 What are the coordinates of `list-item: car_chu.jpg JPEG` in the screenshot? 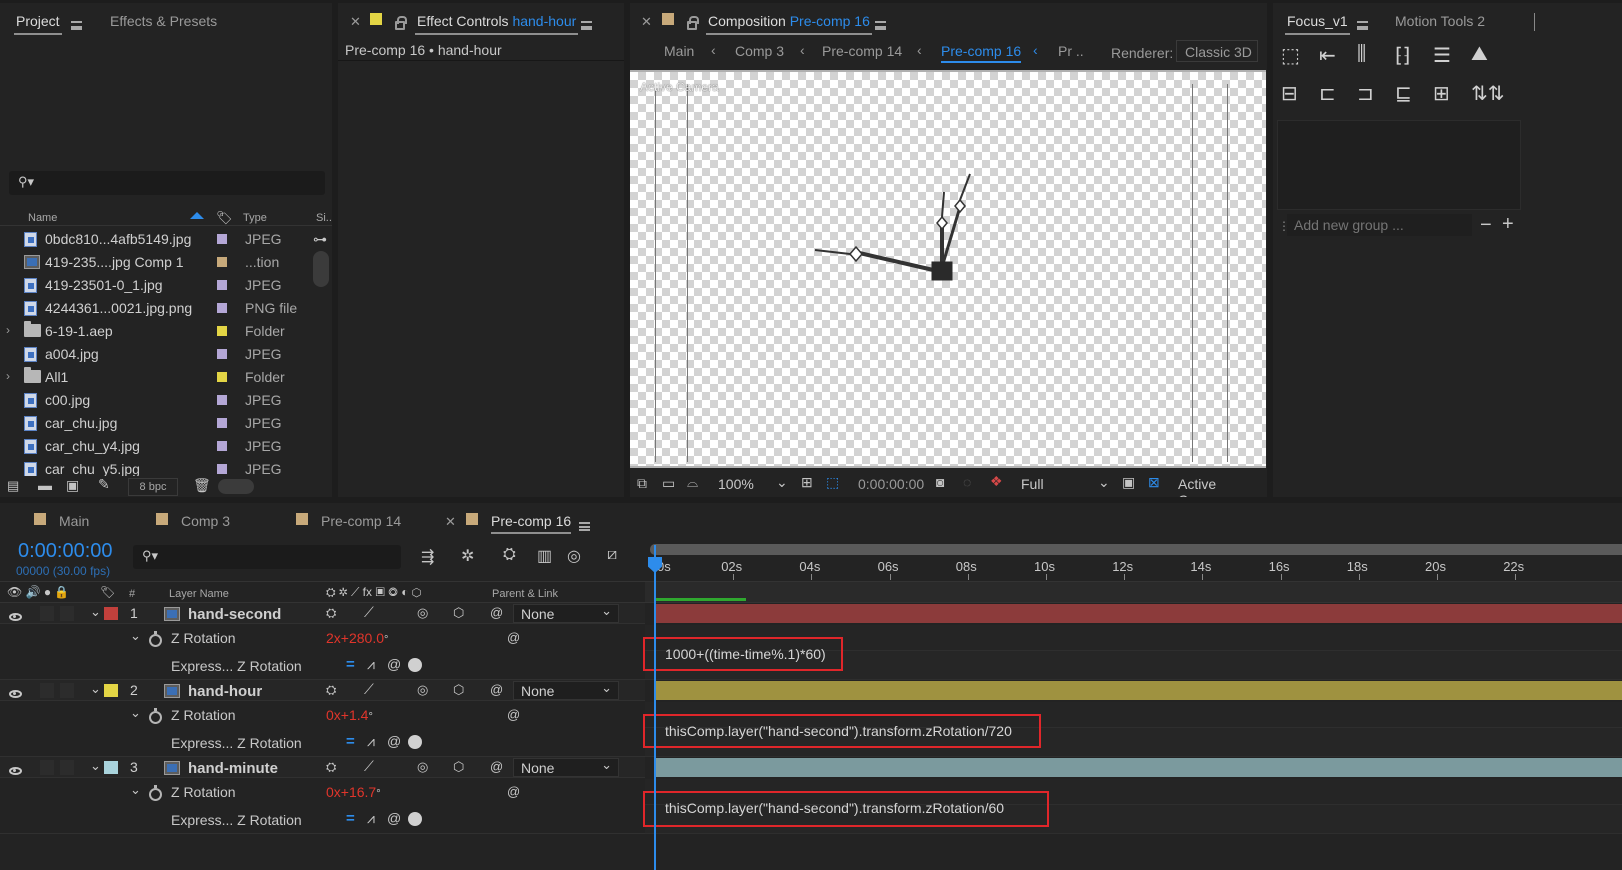 It's located at (155, 423).